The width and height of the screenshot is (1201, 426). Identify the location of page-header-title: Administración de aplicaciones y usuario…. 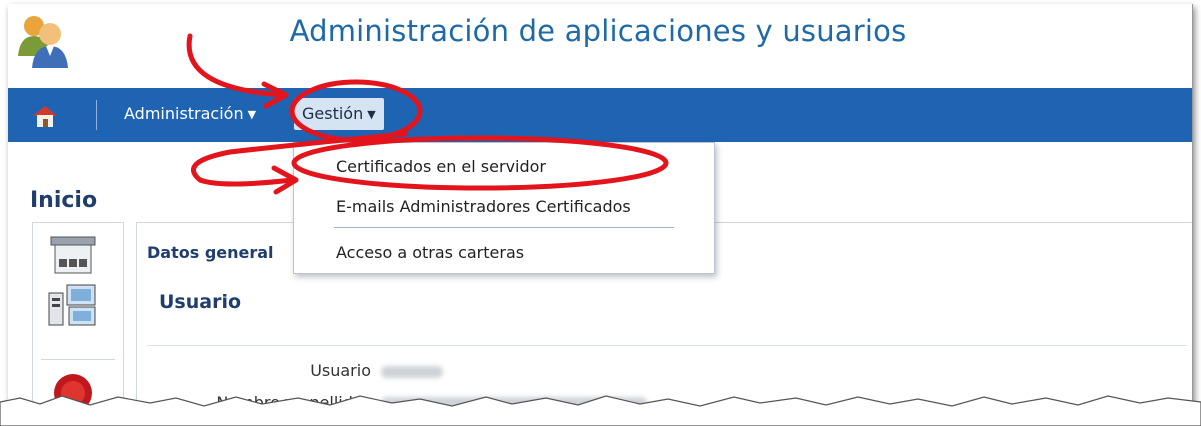
(598, 31).